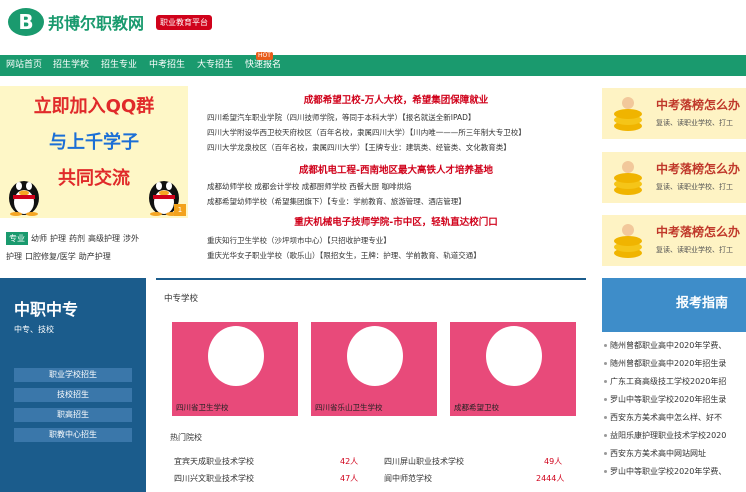 Image resolution: width=746 pixels, height=492 pixels. Describe the element at coordinates (24, 198) in the screenshot. I see `penguin-icon` at that location.